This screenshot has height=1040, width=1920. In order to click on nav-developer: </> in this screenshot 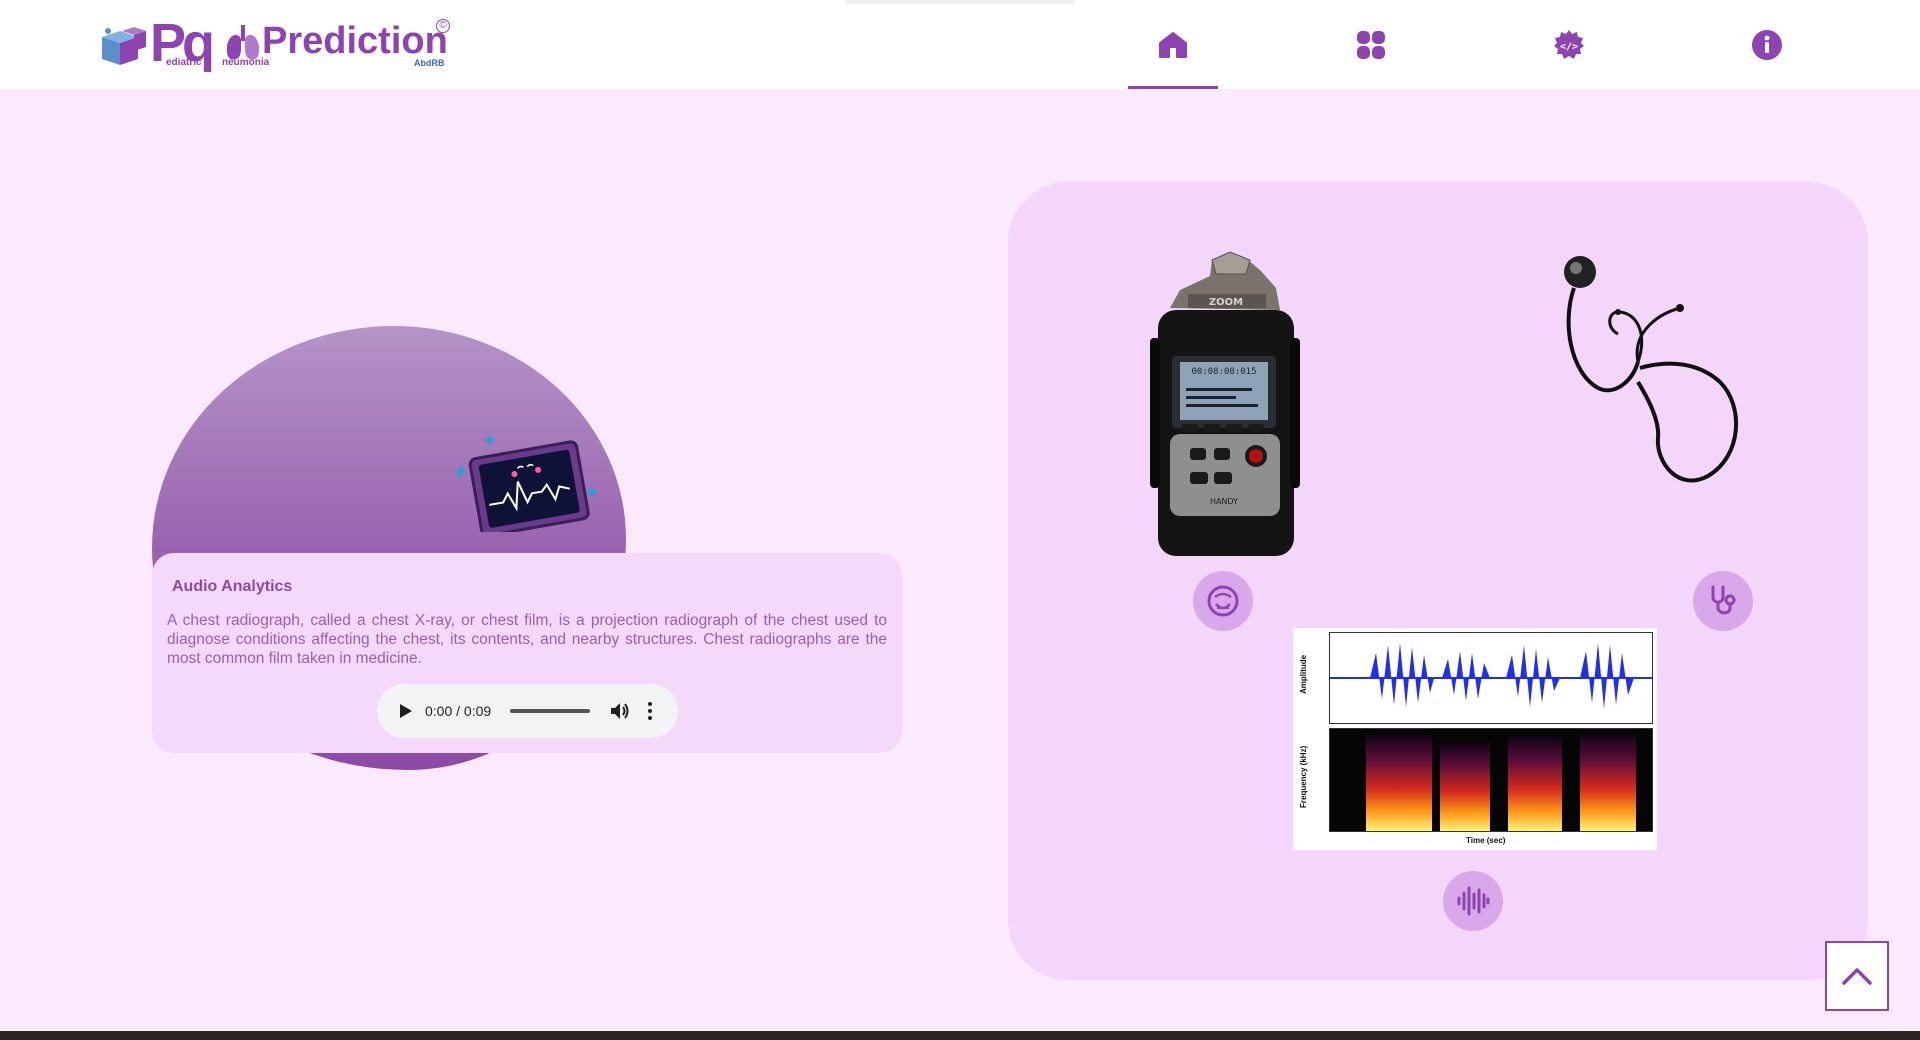, I will do `click(1569, 44)`.